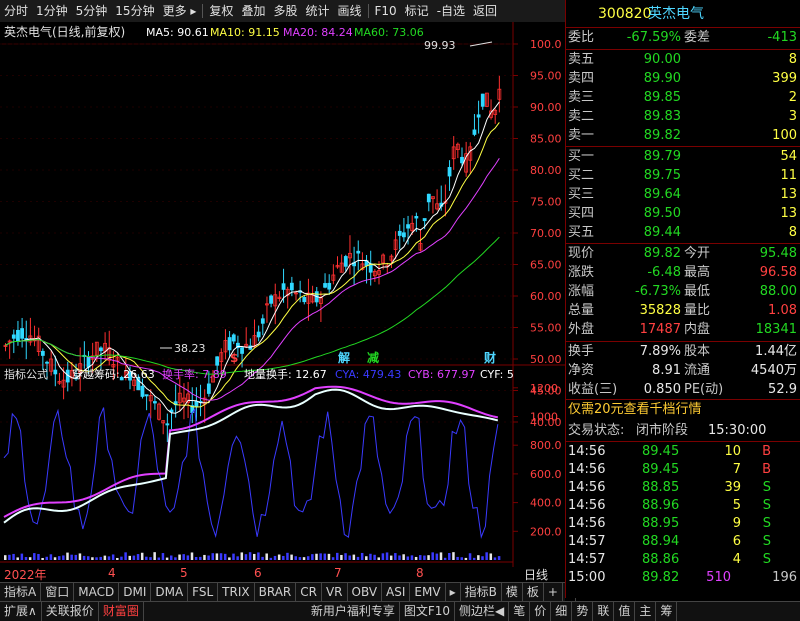  I want to click on indicator-tab: BRAR, so click(276, 592).